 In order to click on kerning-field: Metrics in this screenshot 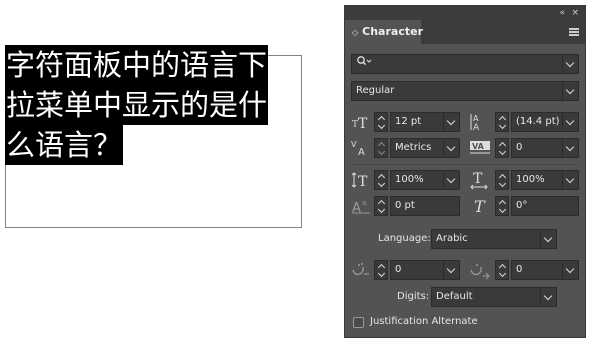, I will do `click(425, 148)`.